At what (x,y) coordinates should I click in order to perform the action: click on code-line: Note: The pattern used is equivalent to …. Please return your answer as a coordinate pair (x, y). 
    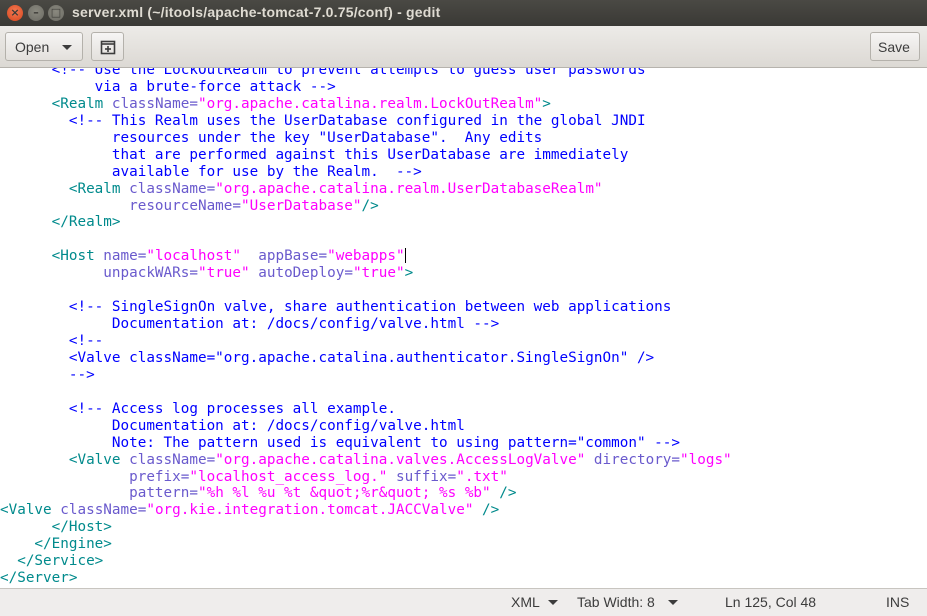
    Looking at the image, I should click on (366, 443).